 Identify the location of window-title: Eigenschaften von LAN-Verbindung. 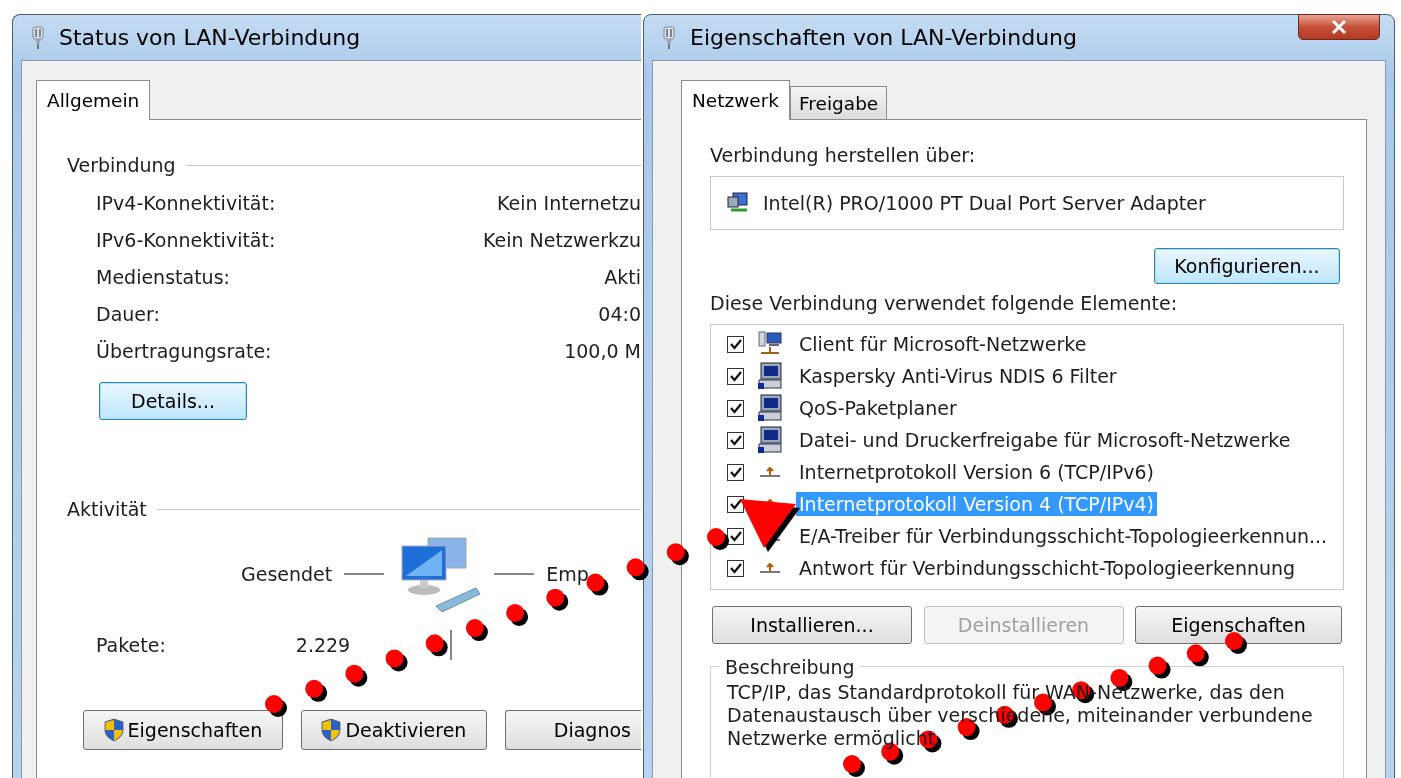
(883, 37).